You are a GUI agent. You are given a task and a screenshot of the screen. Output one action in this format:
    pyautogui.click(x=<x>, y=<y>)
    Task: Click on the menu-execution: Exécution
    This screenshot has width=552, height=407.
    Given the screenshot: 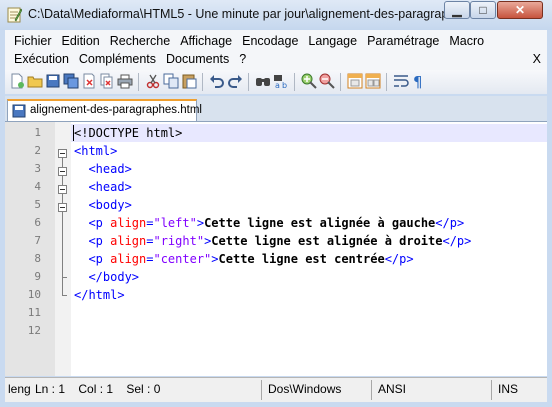 What is the action you would take?
    pyautogui.click(x=41, y=59)
    